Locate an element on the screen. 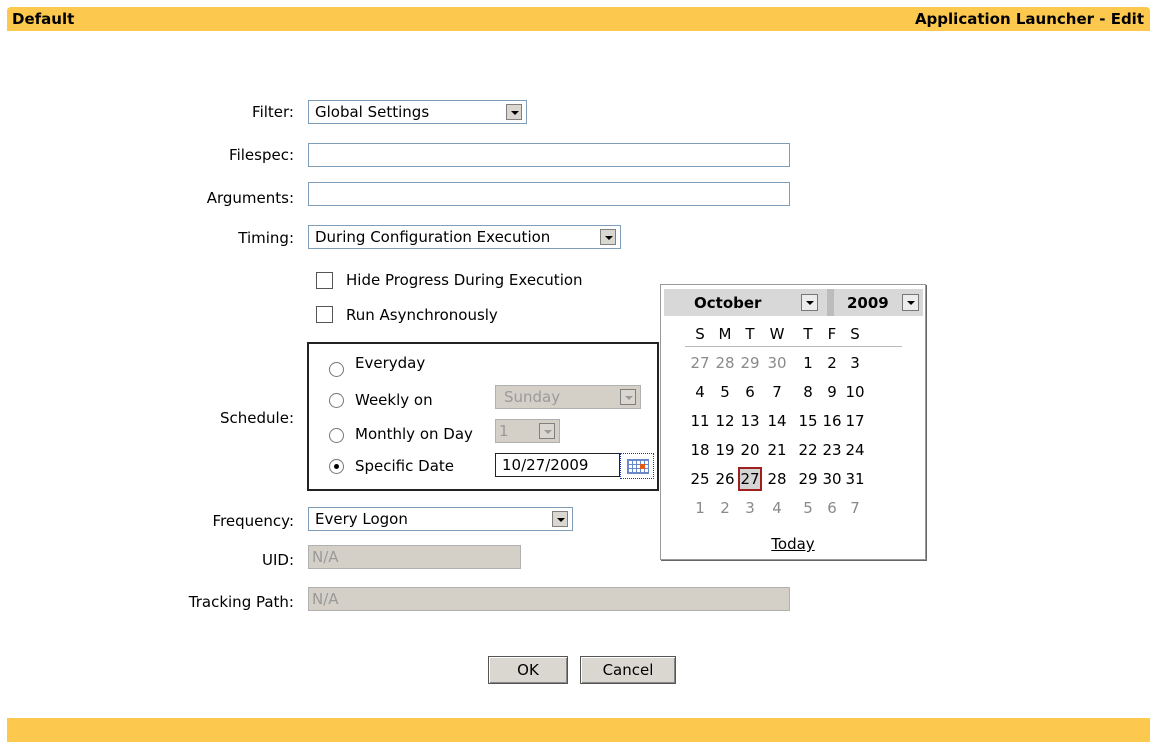  specific-date-radio is located at coordinates (336, 466).